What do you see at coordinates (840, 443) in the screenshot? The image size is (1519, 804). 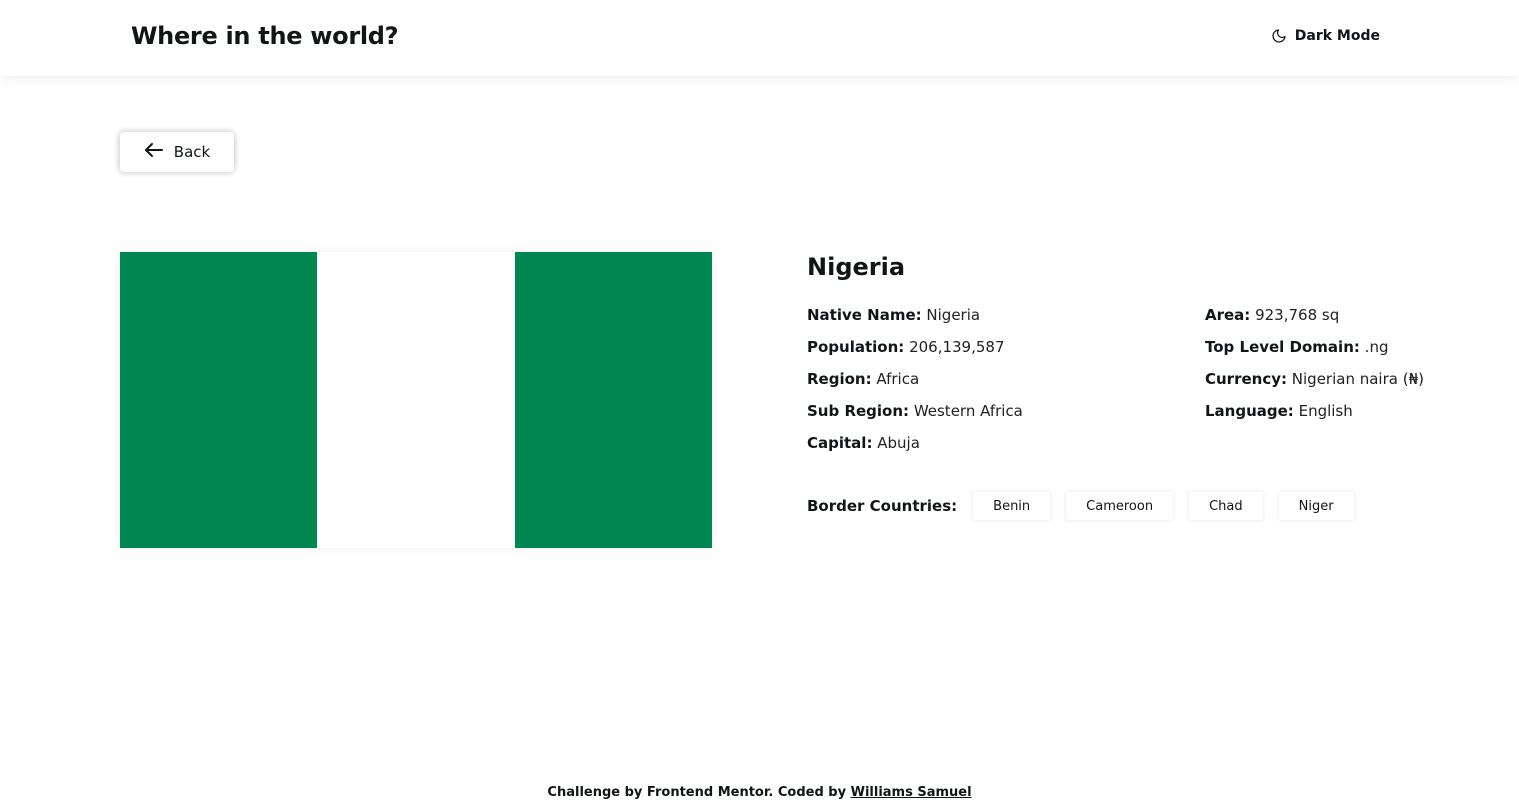 I see `detail-label: Capital:` at bounding box center [840, 443].